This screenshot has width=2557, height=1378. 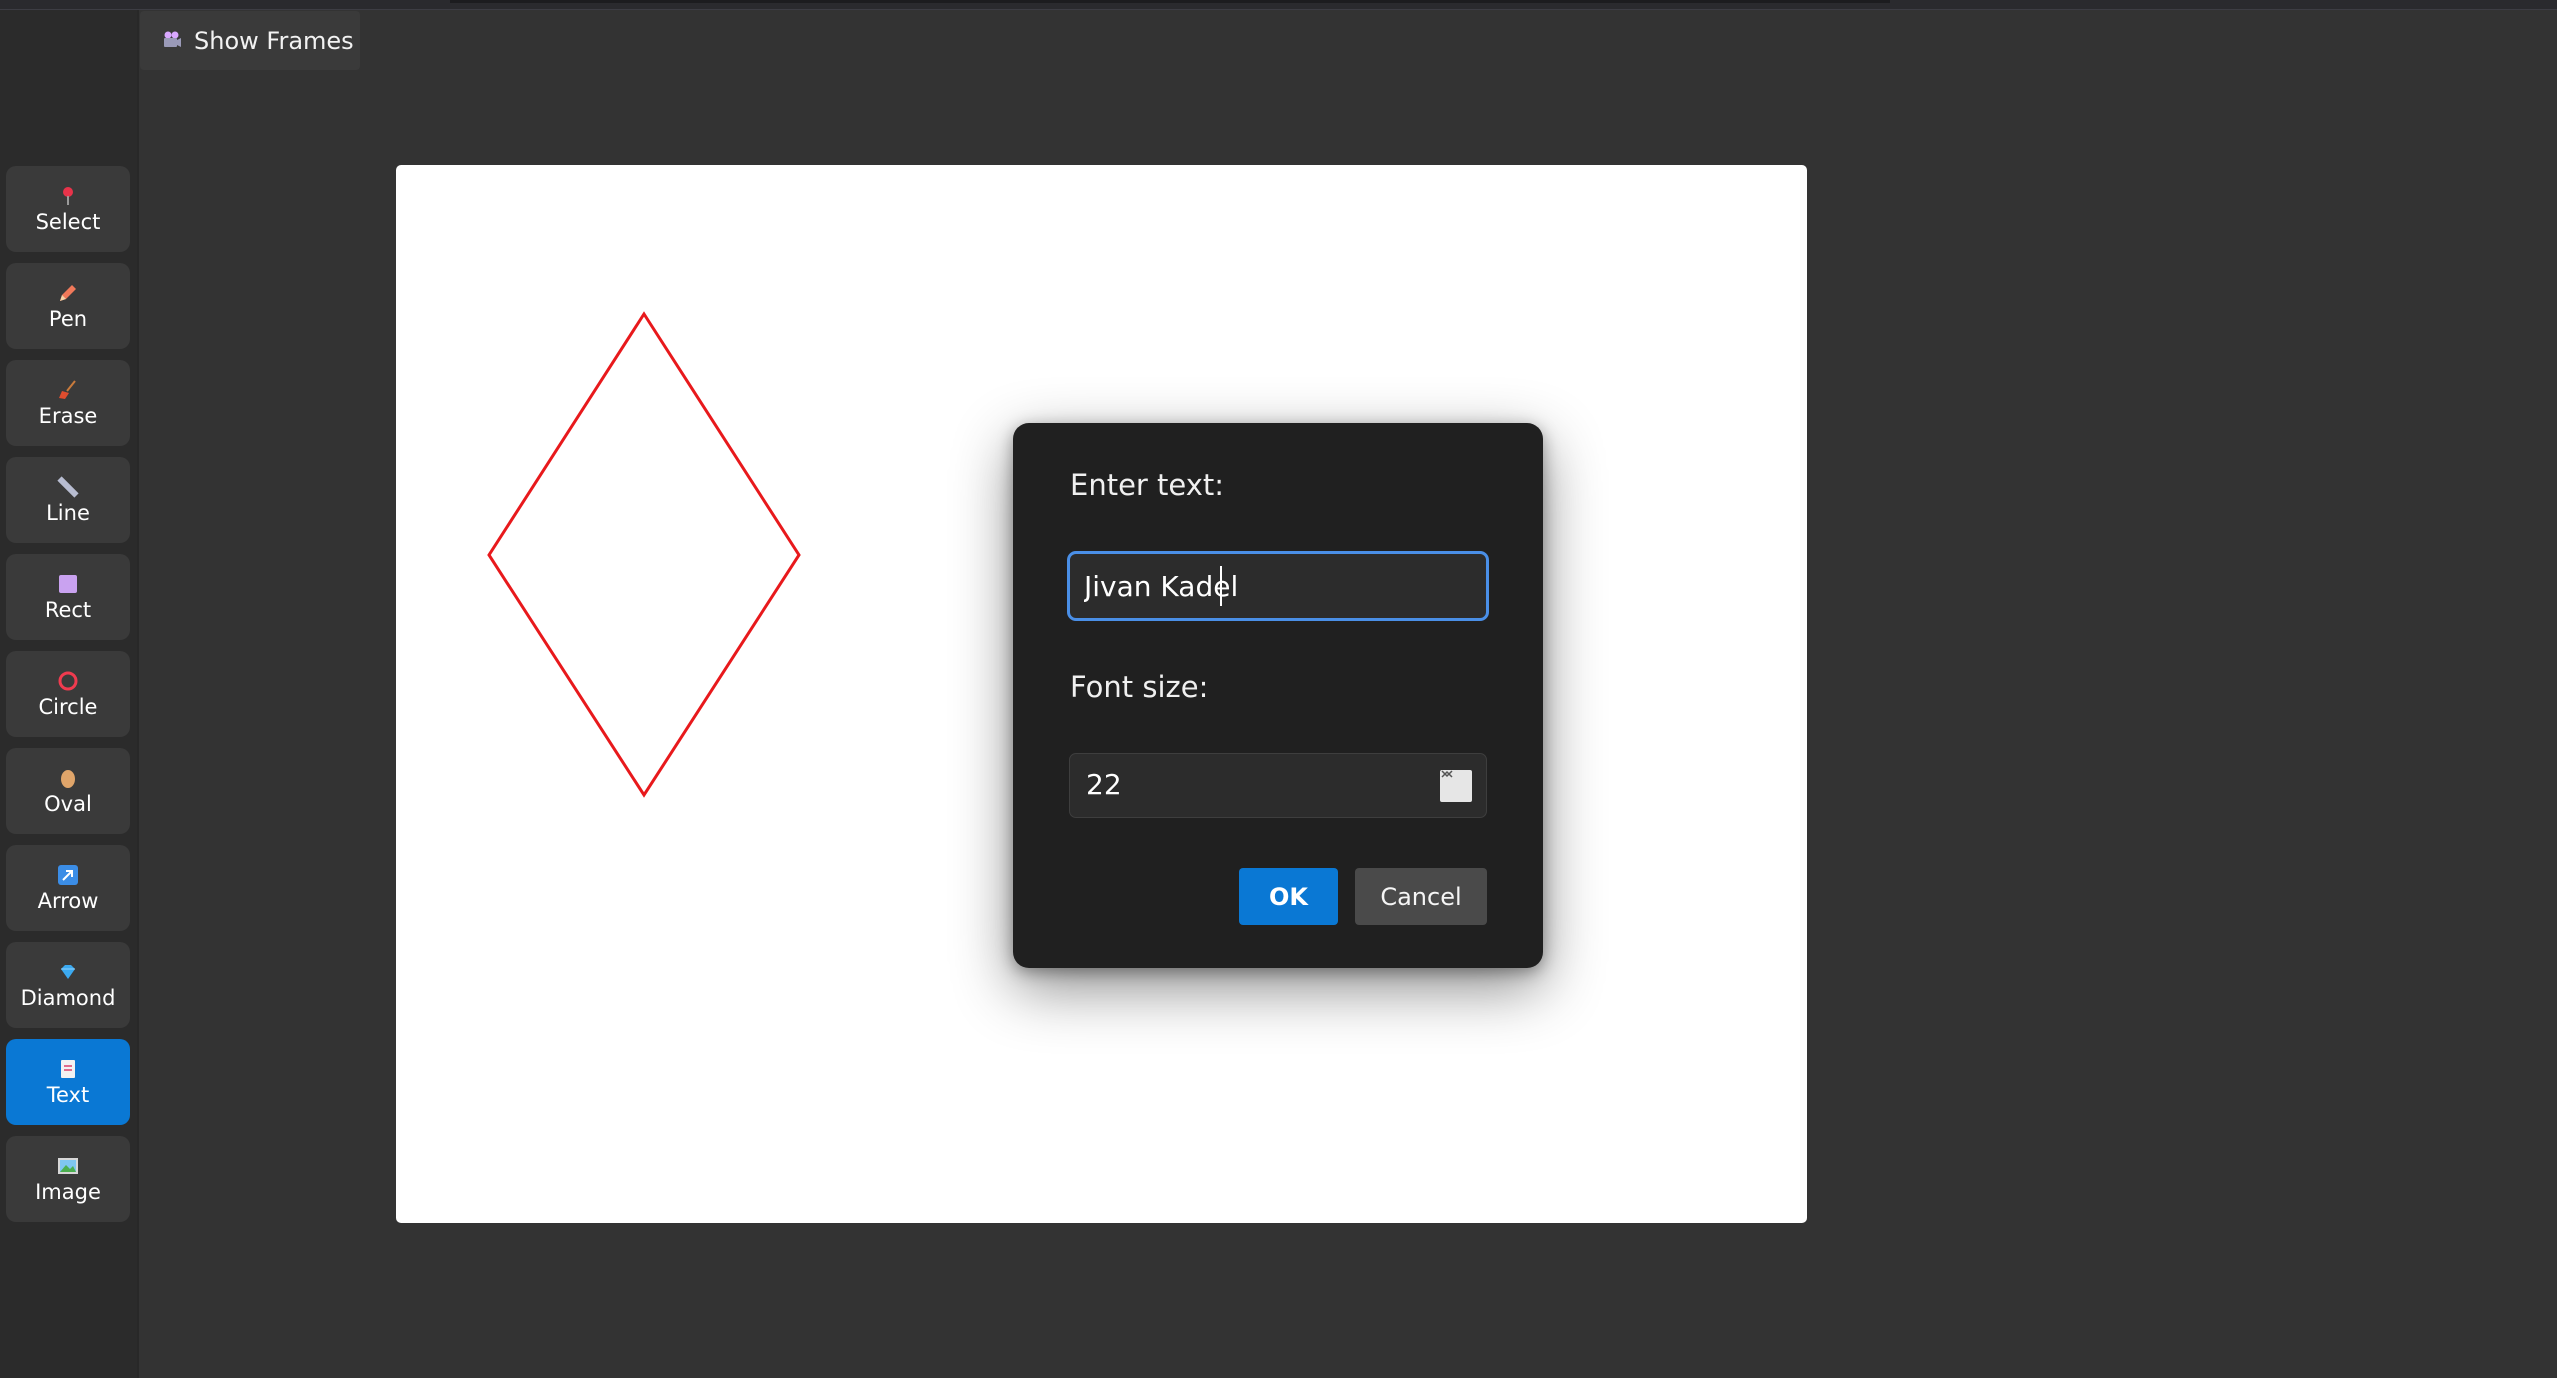 I want to click on font-size-label: Font size:, so click(x=1139, y=687).